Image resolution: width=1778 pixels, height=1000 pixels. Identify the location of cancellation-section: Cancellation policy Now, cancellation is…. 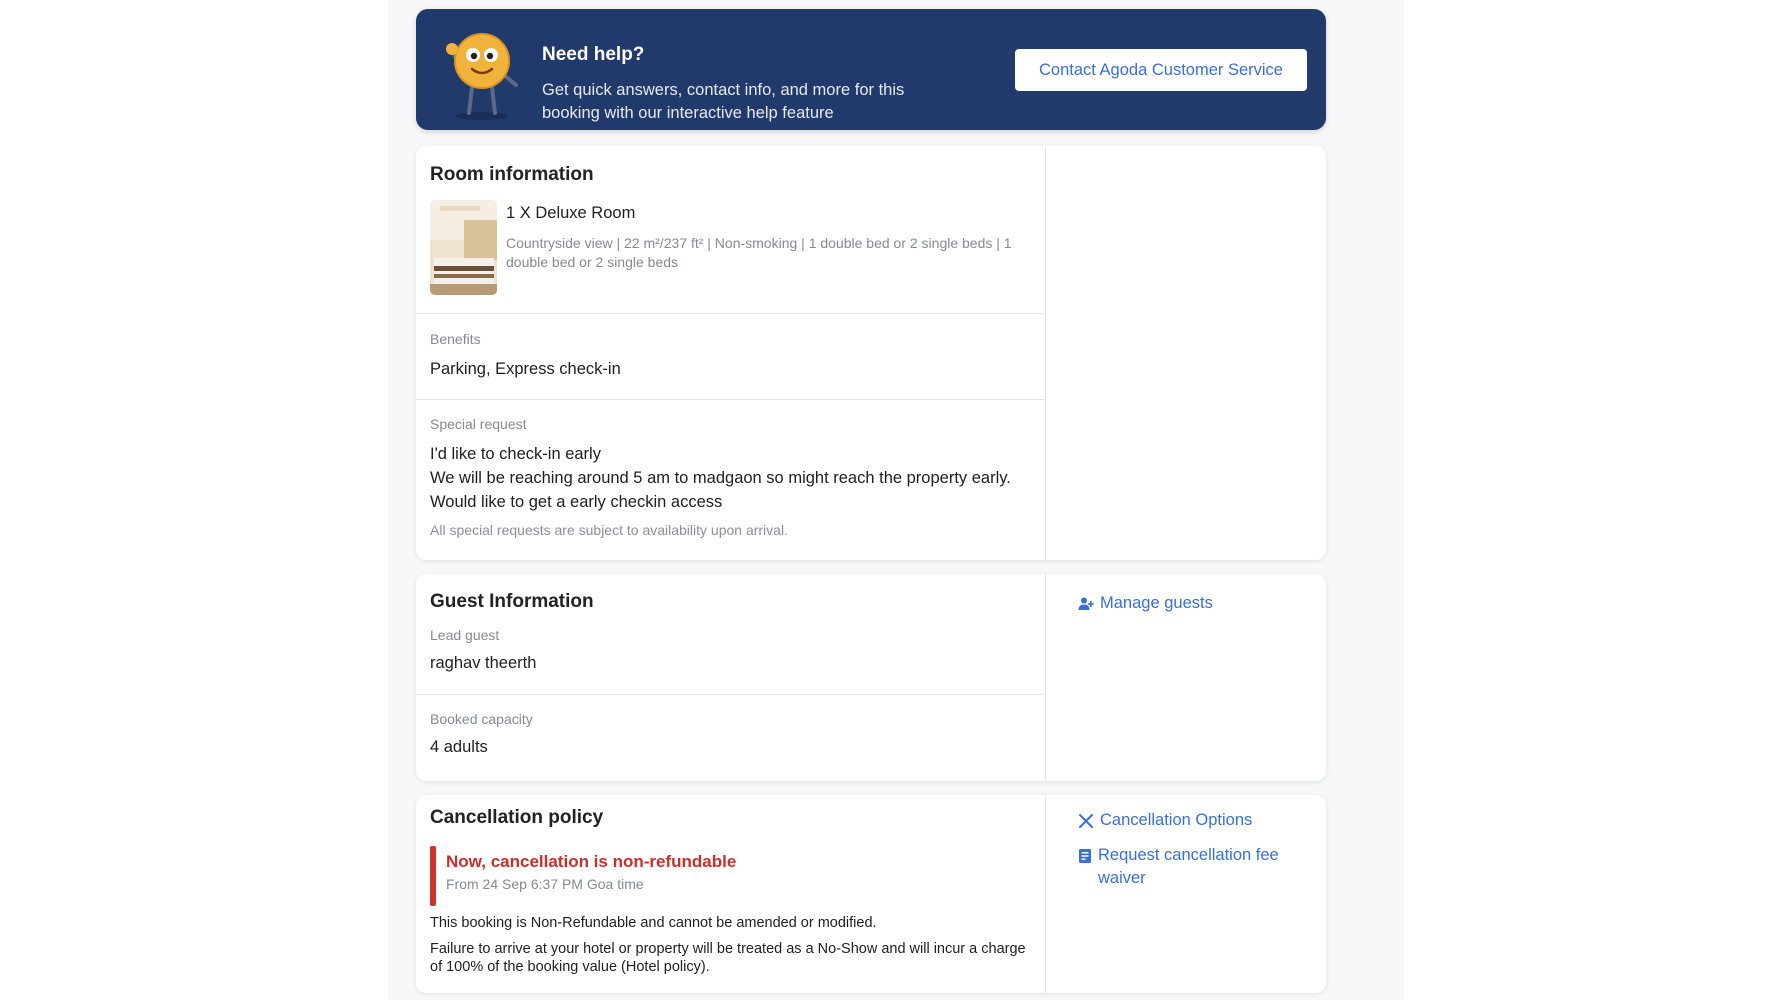
(730, 894).